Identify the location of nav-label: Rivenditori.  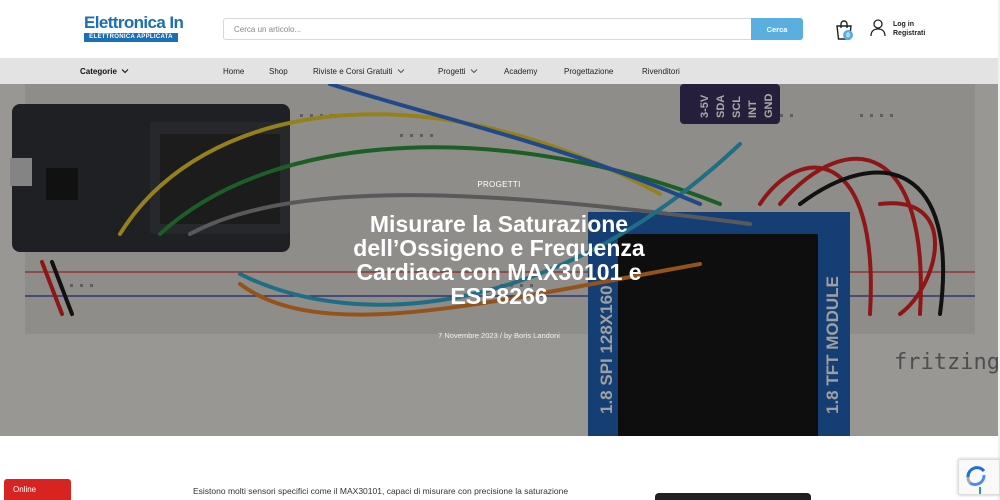
(661, 71).